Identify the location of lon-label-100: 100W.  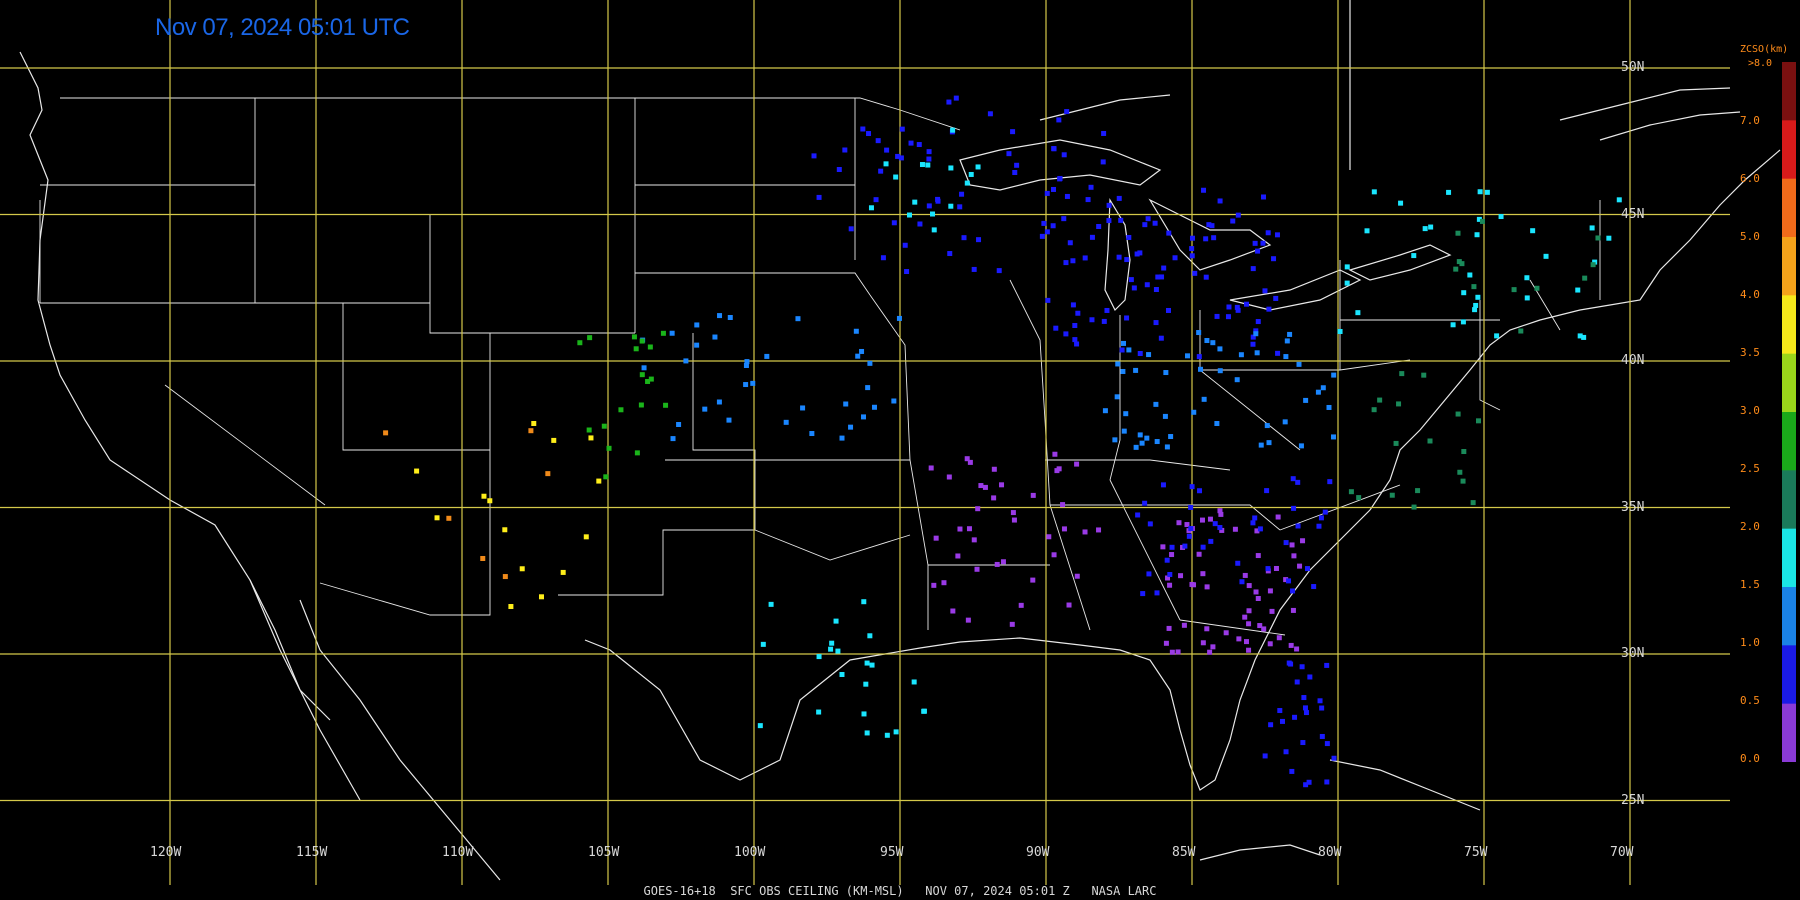
(750, 852).